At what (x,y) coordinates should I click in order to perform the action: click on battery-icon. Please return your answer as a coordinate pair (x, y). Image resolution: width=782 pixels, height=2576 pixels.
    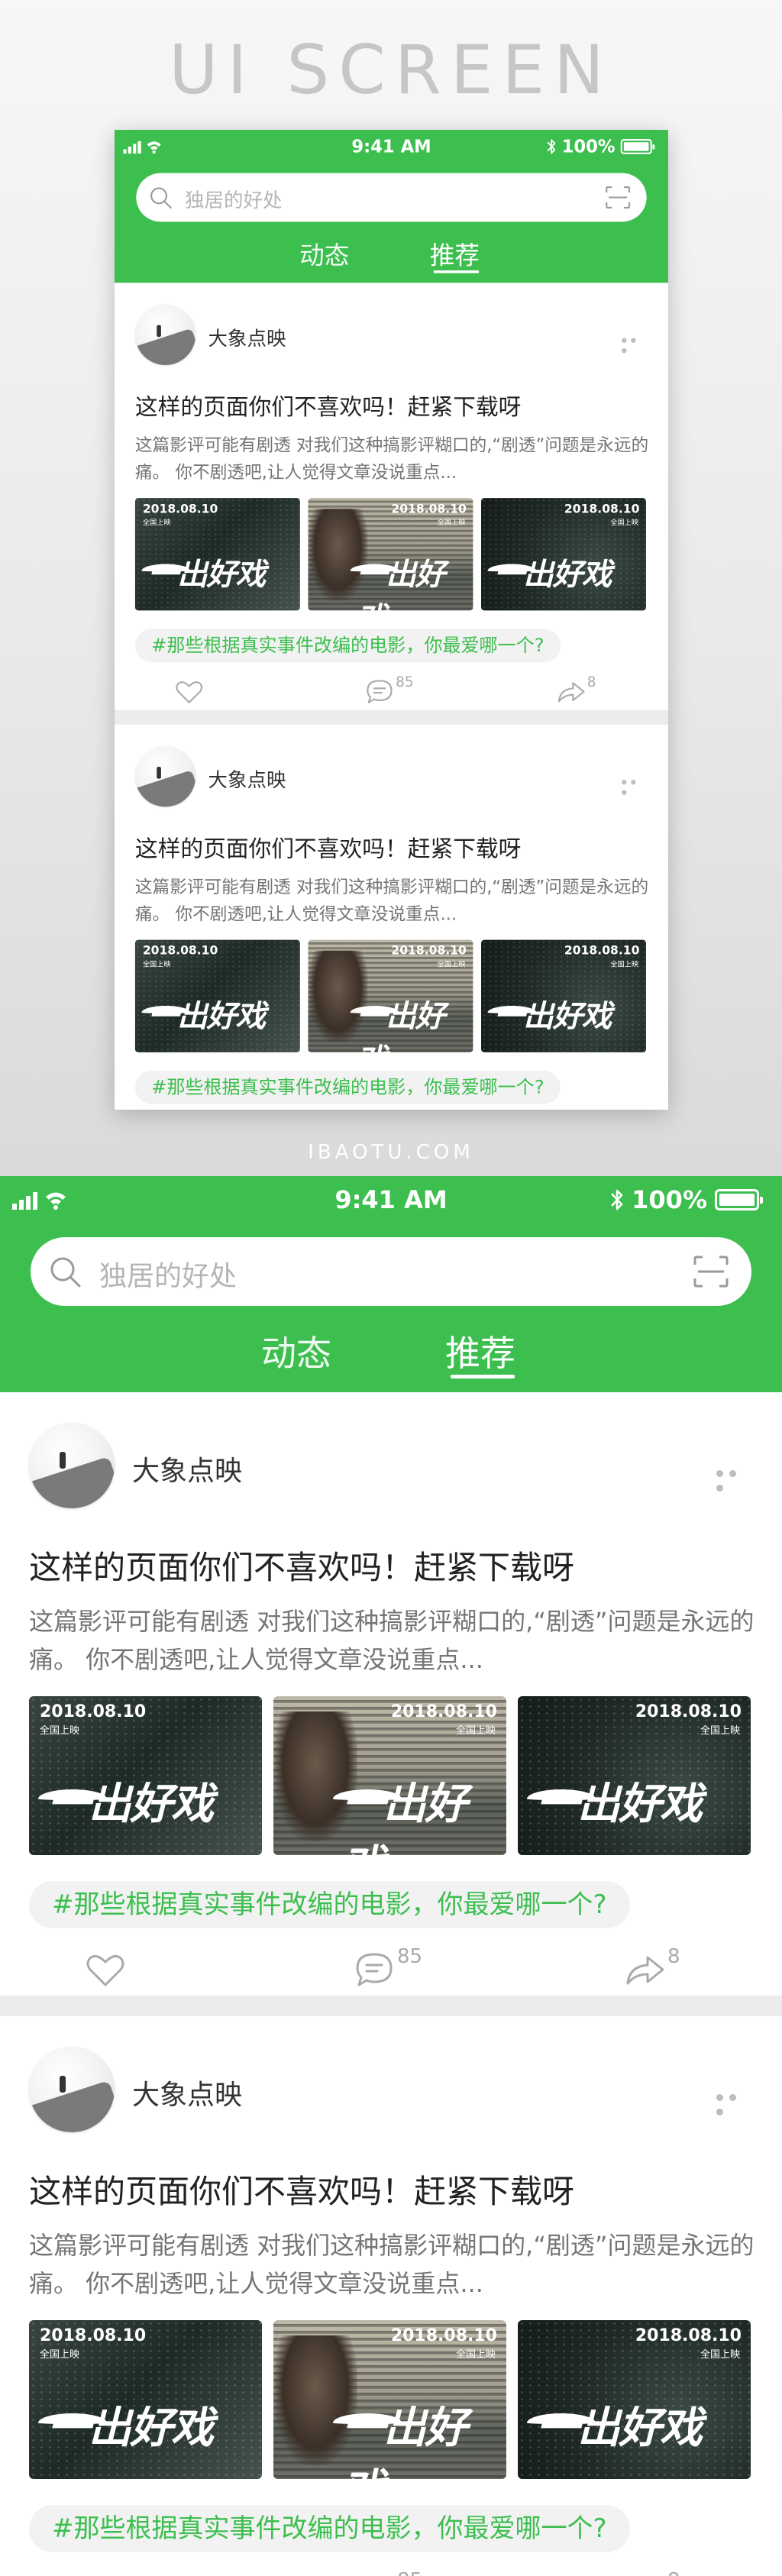
    Looking at the image, I should click on (637, 146).